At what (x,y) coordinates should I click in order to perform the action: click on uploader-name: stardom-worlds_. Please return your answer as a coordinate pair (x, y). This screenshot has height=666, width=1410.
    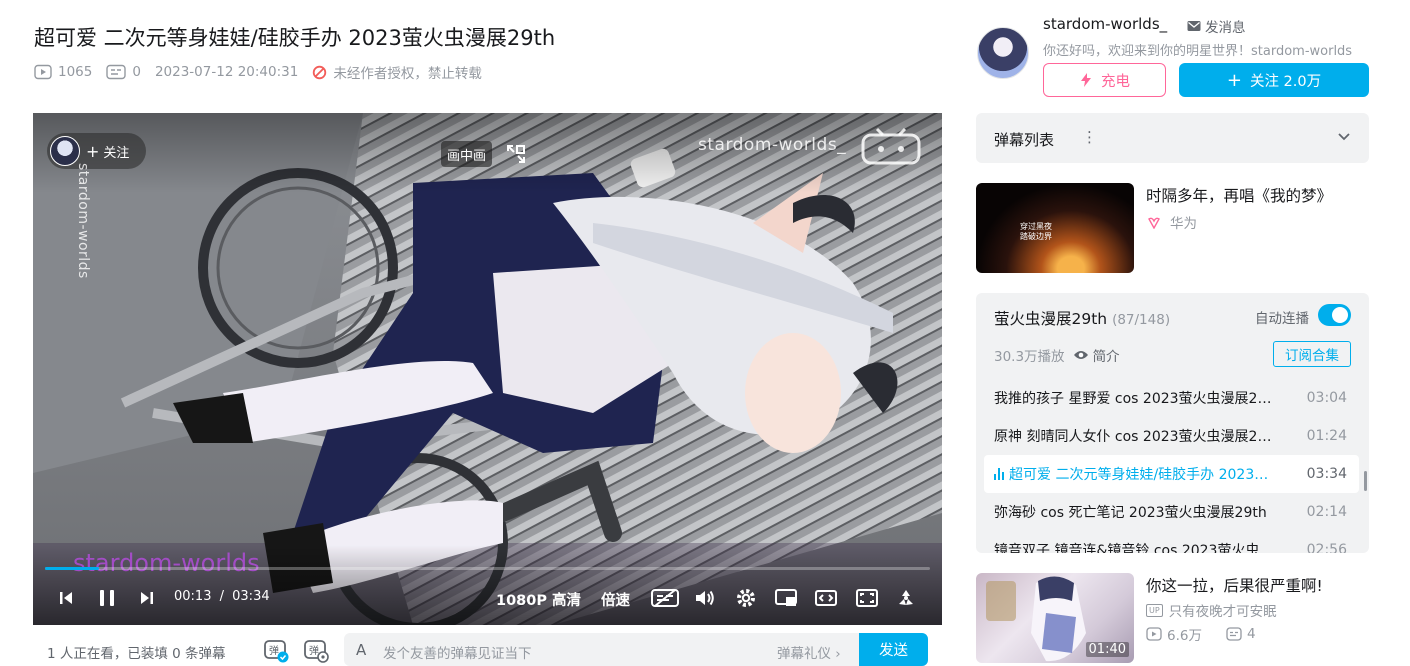
    Looking at the image, I should click on (1105, 24).